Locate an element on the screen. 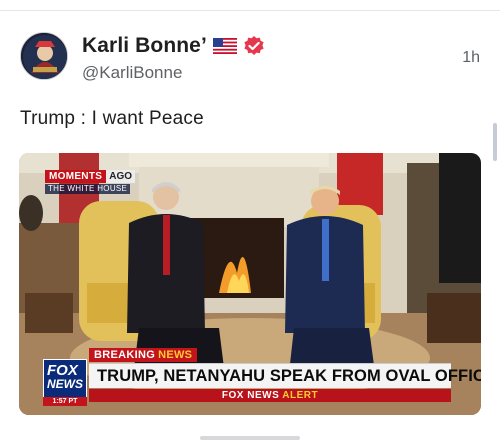 This screenshot has height=440, width=500. post-header: Karli Bonne’ @KarliBonne 1h is located at coordinates (250, 59).